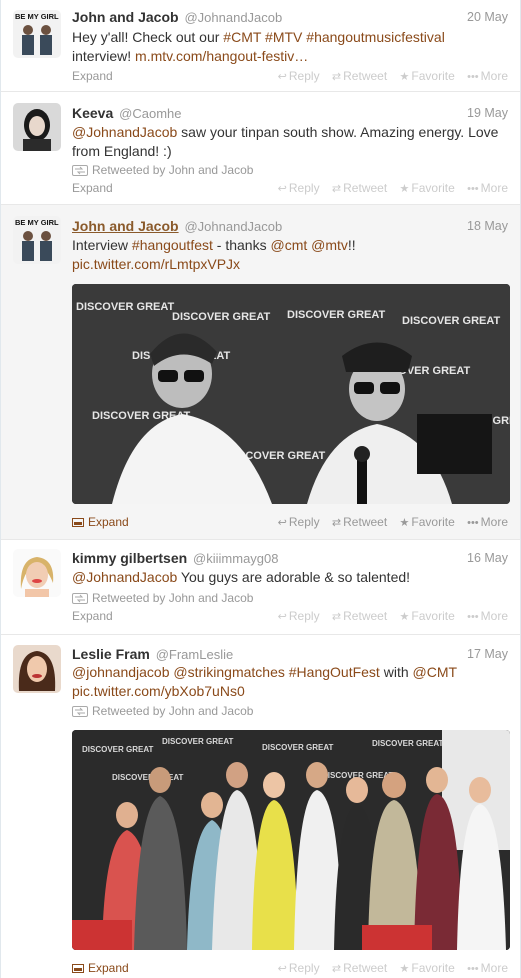 The image size is (521, 978). What do you see at coordinates (235, 558) in the screenshot?
I see `author-handle: @kiiimmayg08` at bounding box center [235, 558].